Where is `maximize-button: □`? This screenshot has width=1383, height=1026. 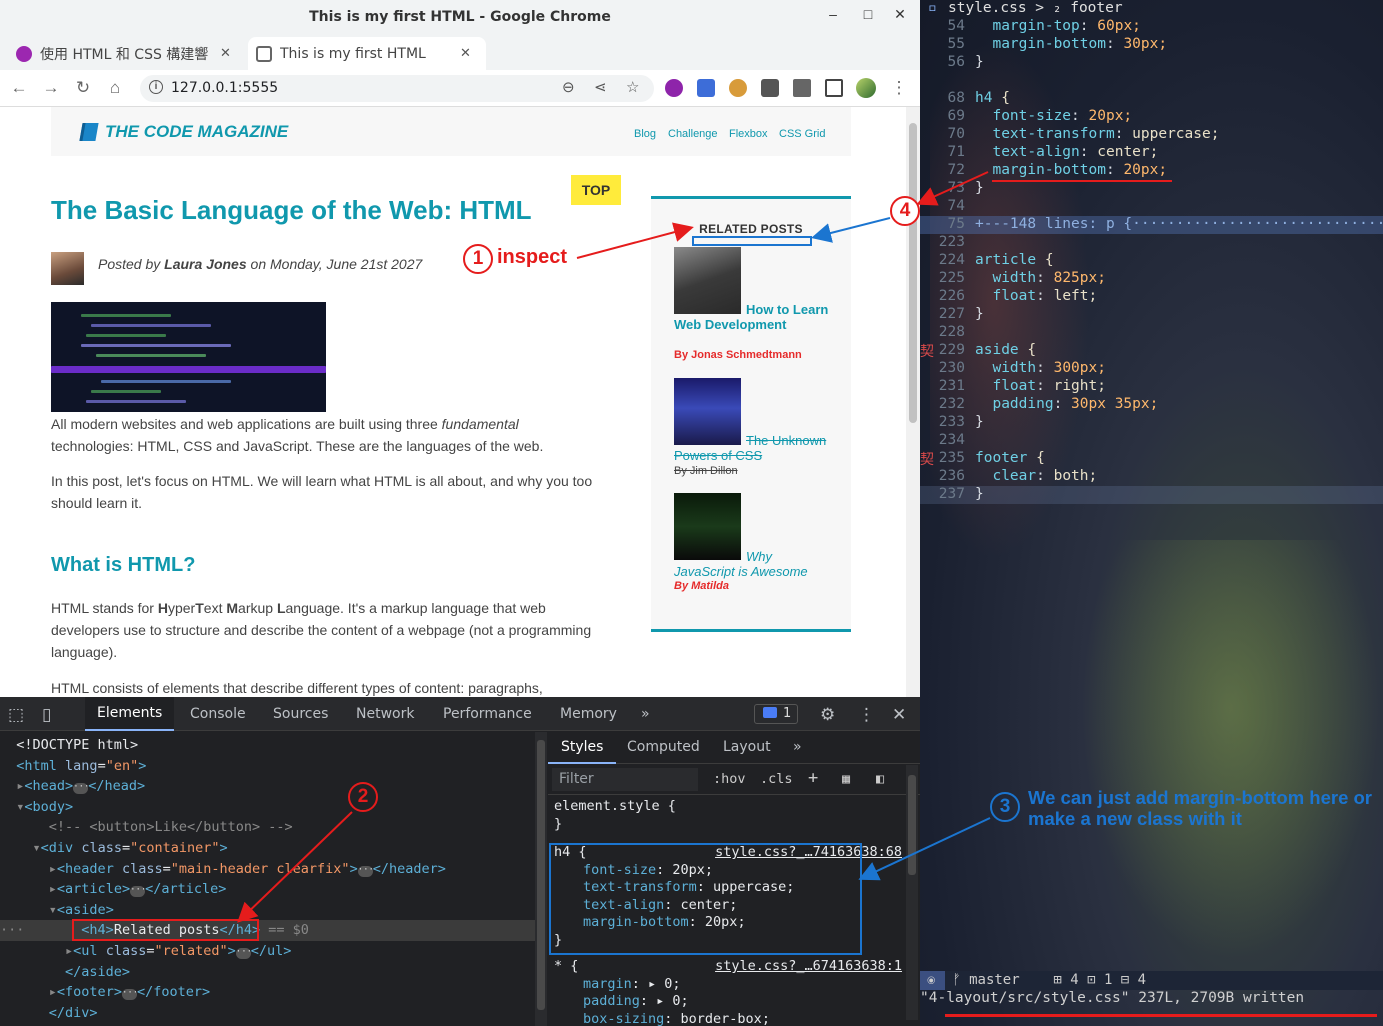 maximize-button: □ is located at coordinates (868, 14).